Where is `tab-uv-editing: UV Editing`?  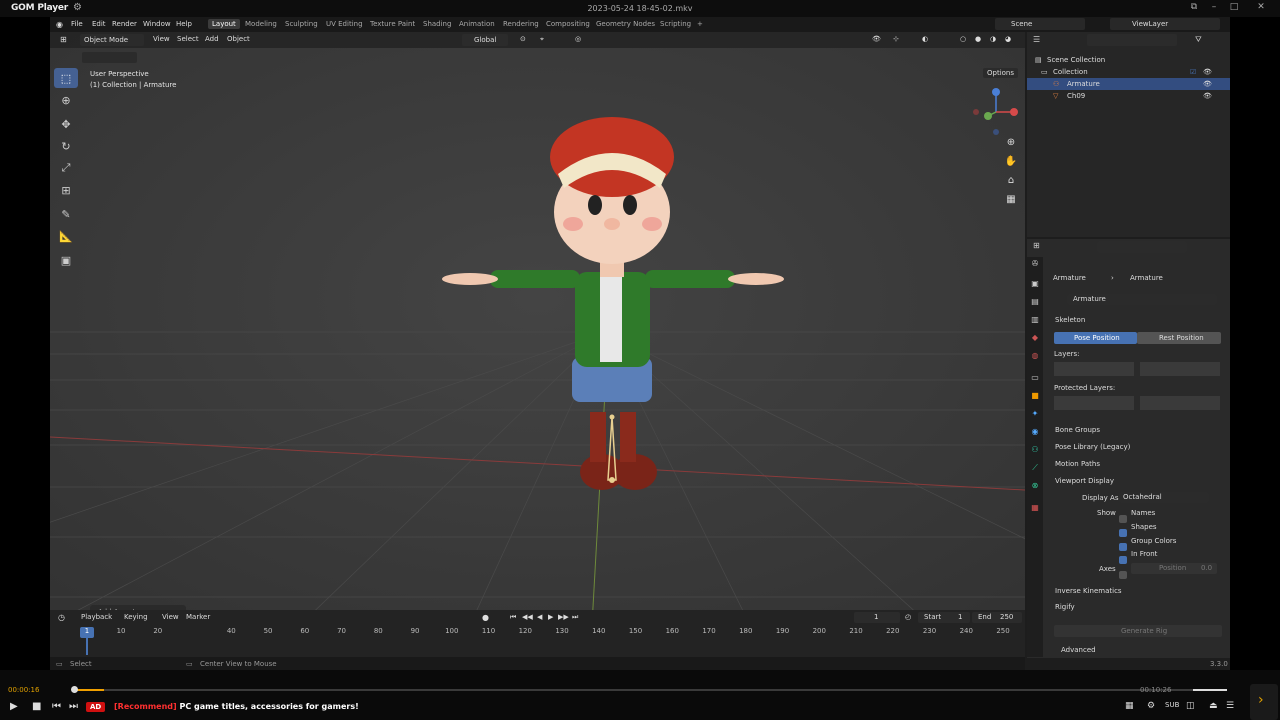
tab-uv-editing: UV Editing is located at coordinates (344, 24).